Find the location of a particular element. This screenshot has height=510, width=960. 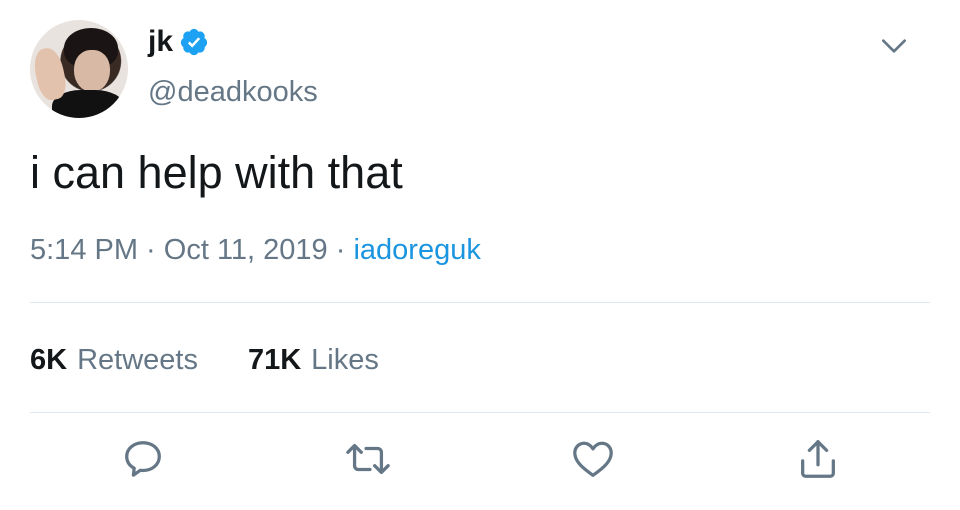

user-name-row: jk is located at coordinates (178, 42).